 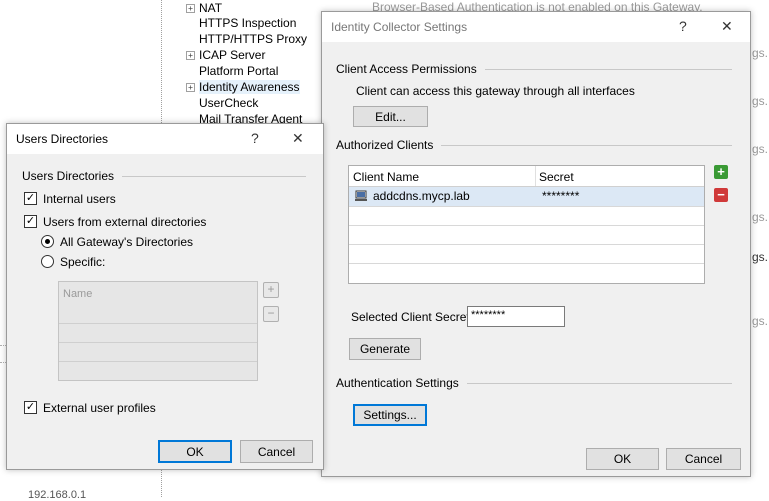 What do you see at coordinates (30, 198) in the screenshot?
I see `internal-users-checkbox: ✓` at bounding box center [30, 198].